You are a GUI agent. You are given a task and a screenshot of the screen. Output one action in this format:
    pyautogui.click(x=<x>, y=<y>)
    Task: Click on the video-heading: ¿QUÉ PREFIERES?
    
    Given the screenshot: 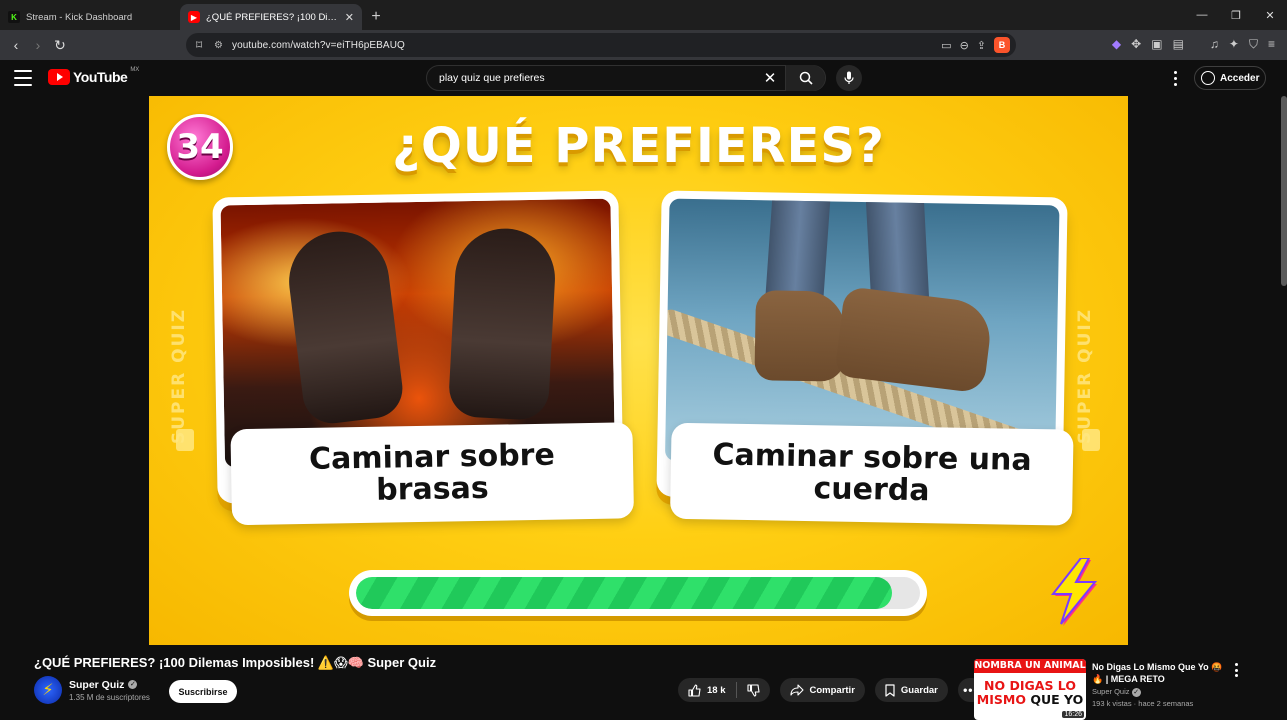 What is the action you would take?
    pyautogui.click(x=638, y=146)
    